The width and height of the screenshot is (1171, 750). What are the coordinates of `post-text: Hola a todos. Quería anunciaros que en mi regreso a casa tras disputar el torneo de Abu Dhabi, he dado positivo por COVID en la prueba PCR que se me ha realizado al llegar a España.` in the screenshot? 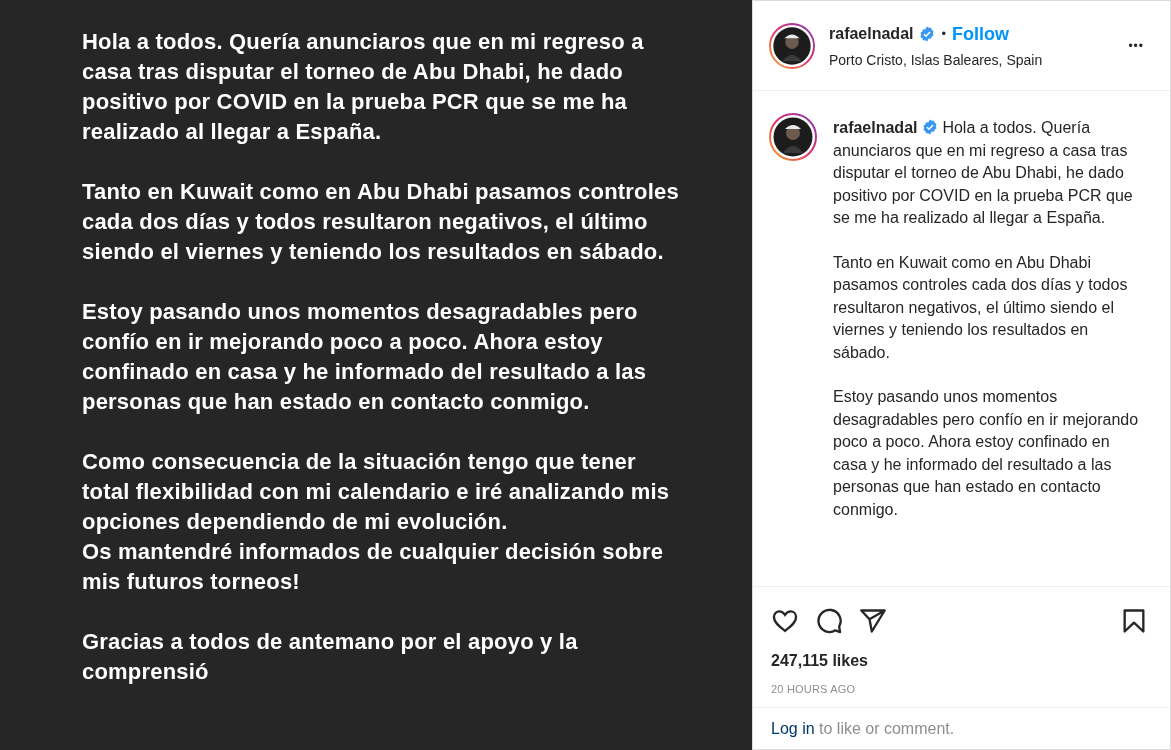 It's located at (363, 87).